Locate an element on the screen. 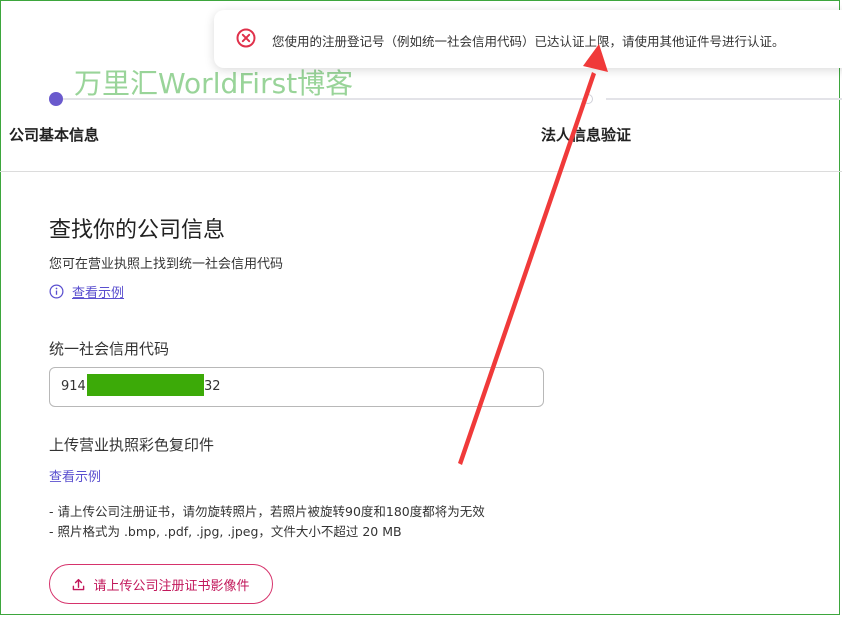 This screenshot has height=617, width=842. upload-icon is located at coordinates (79, 584).